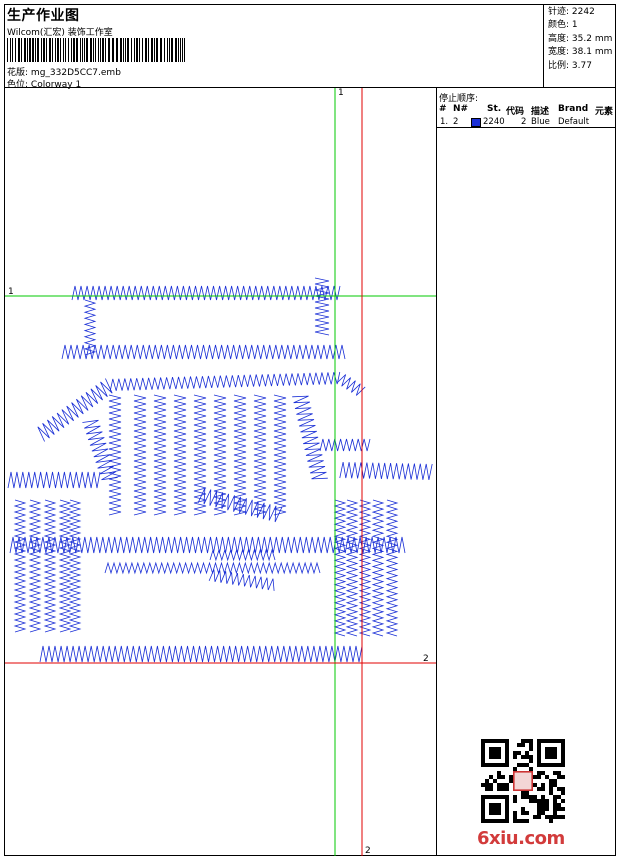  I want to click on qr-code, so click(523, 781).